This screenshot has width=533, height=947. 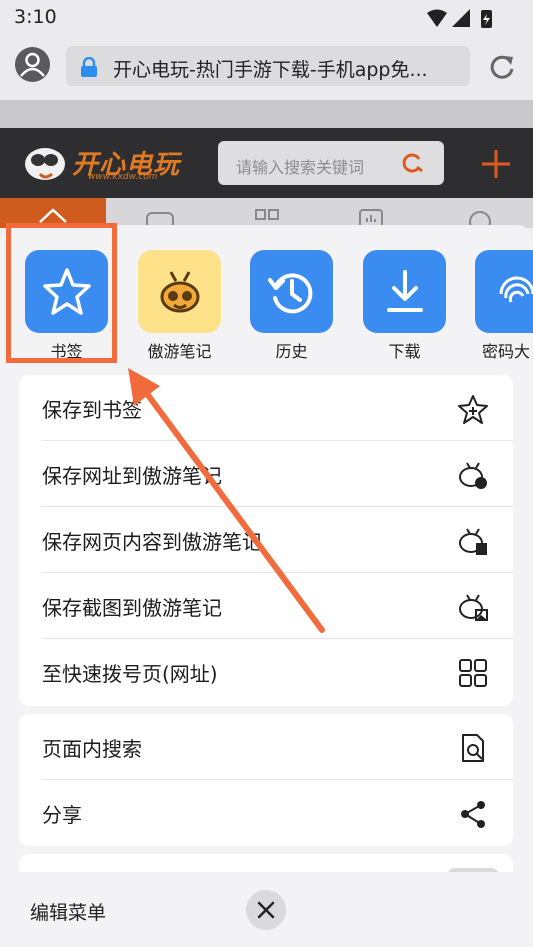 I want to click on menu-group-page: 页面内搜索 分享, so click(x=266, y=780).